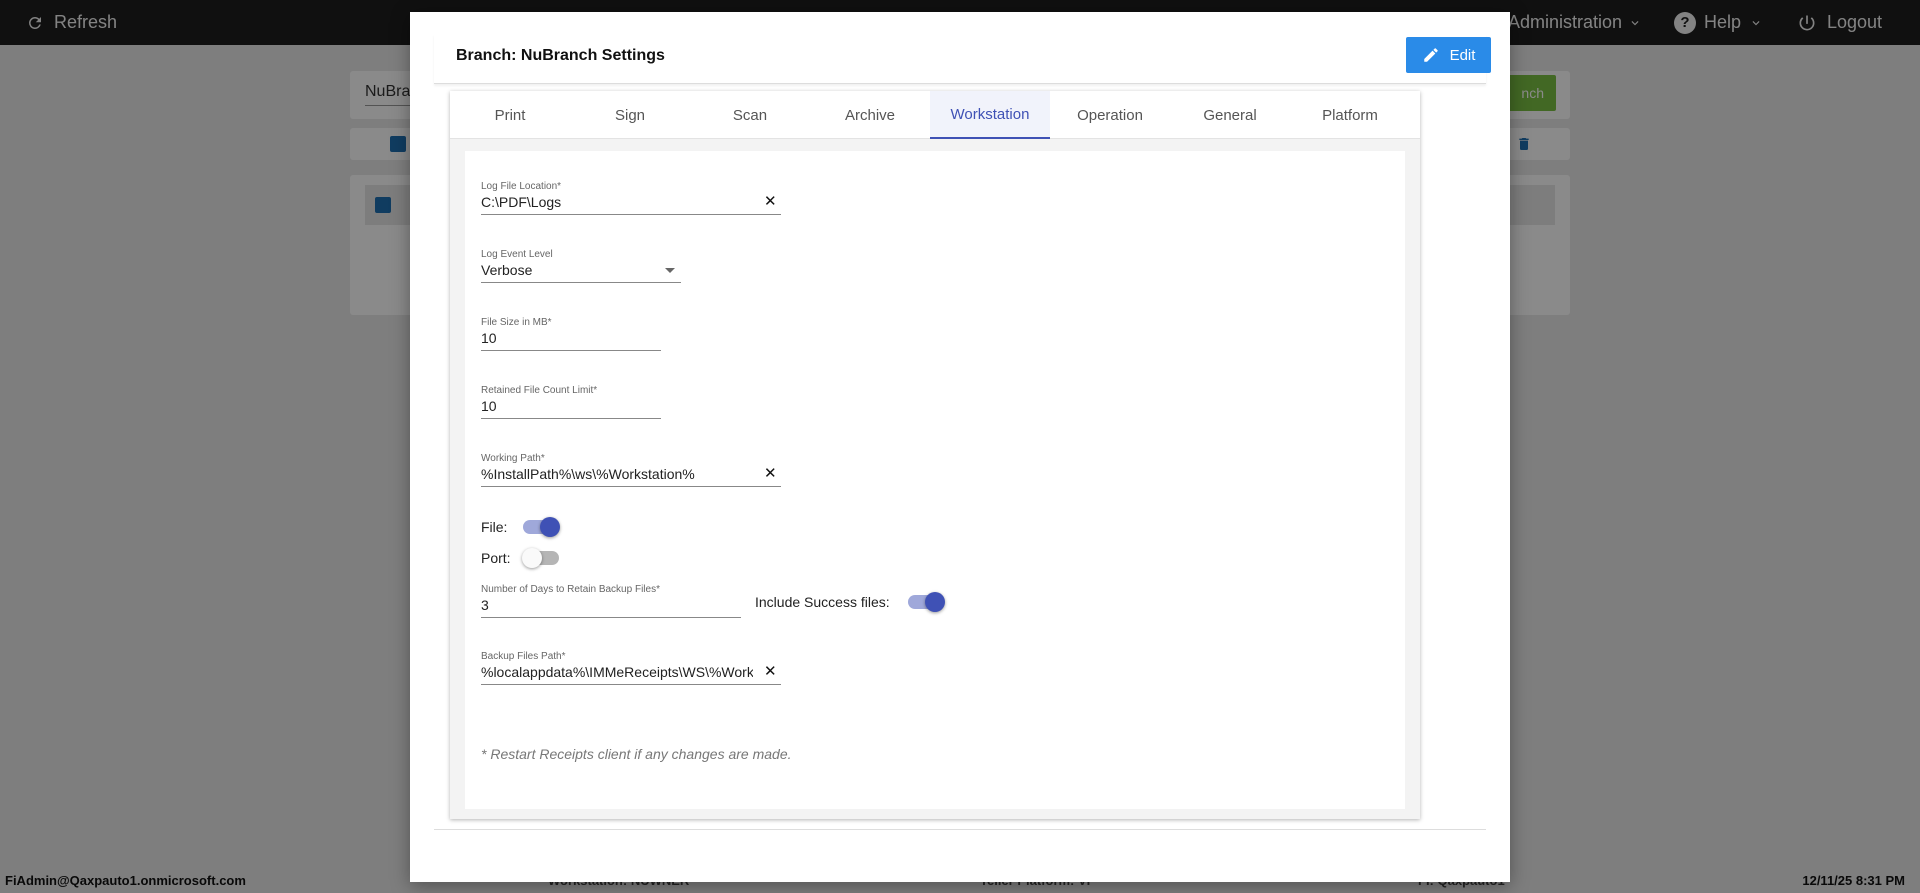 This screenshot has height=893, width=1920. I want to click on tab-operation: Operation, so click(1110, 115).